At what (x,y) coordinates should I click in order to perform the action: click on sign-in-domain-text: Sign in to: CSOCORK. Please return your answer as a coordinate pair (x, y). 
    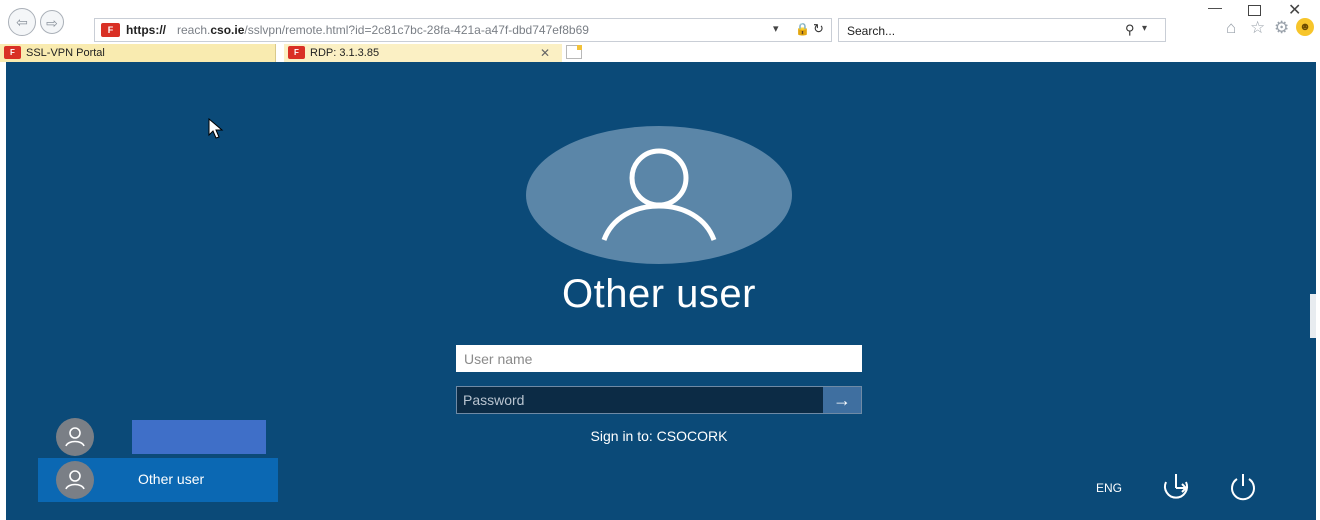
    Looking at the image, I should click on (659, 436).